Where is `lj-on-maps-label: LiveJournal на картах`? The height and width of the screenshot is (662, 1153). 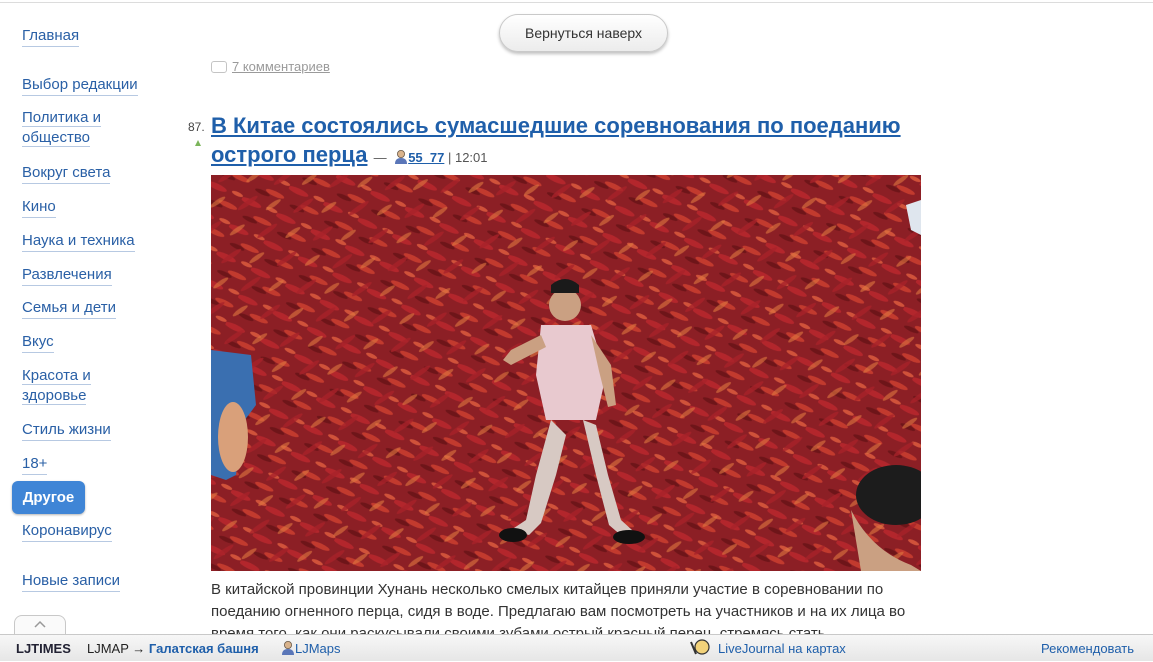 lj-on-maps-label: LiveJournal на картах is located at coordinates (782, 648).